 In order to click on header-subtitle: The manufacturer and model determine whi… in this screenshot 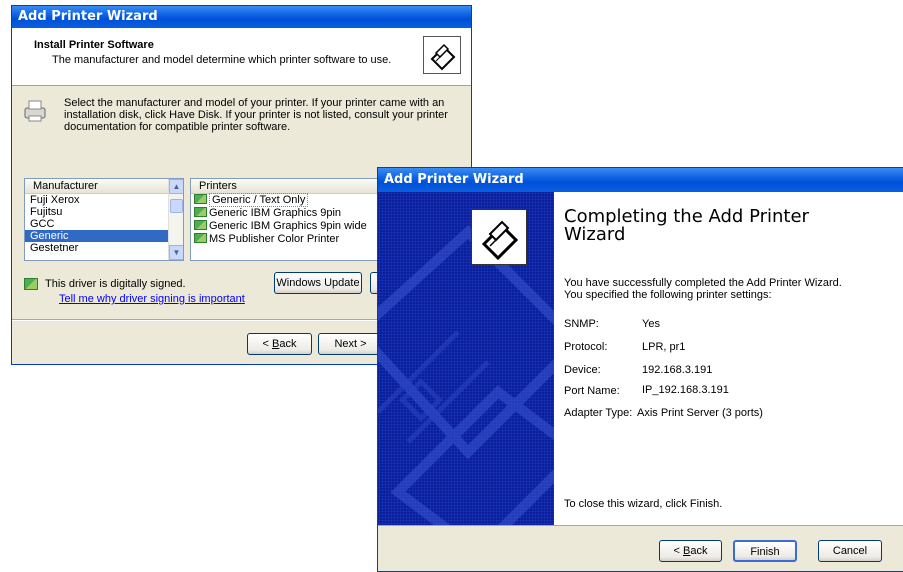, I will do `click(222, 60)`.